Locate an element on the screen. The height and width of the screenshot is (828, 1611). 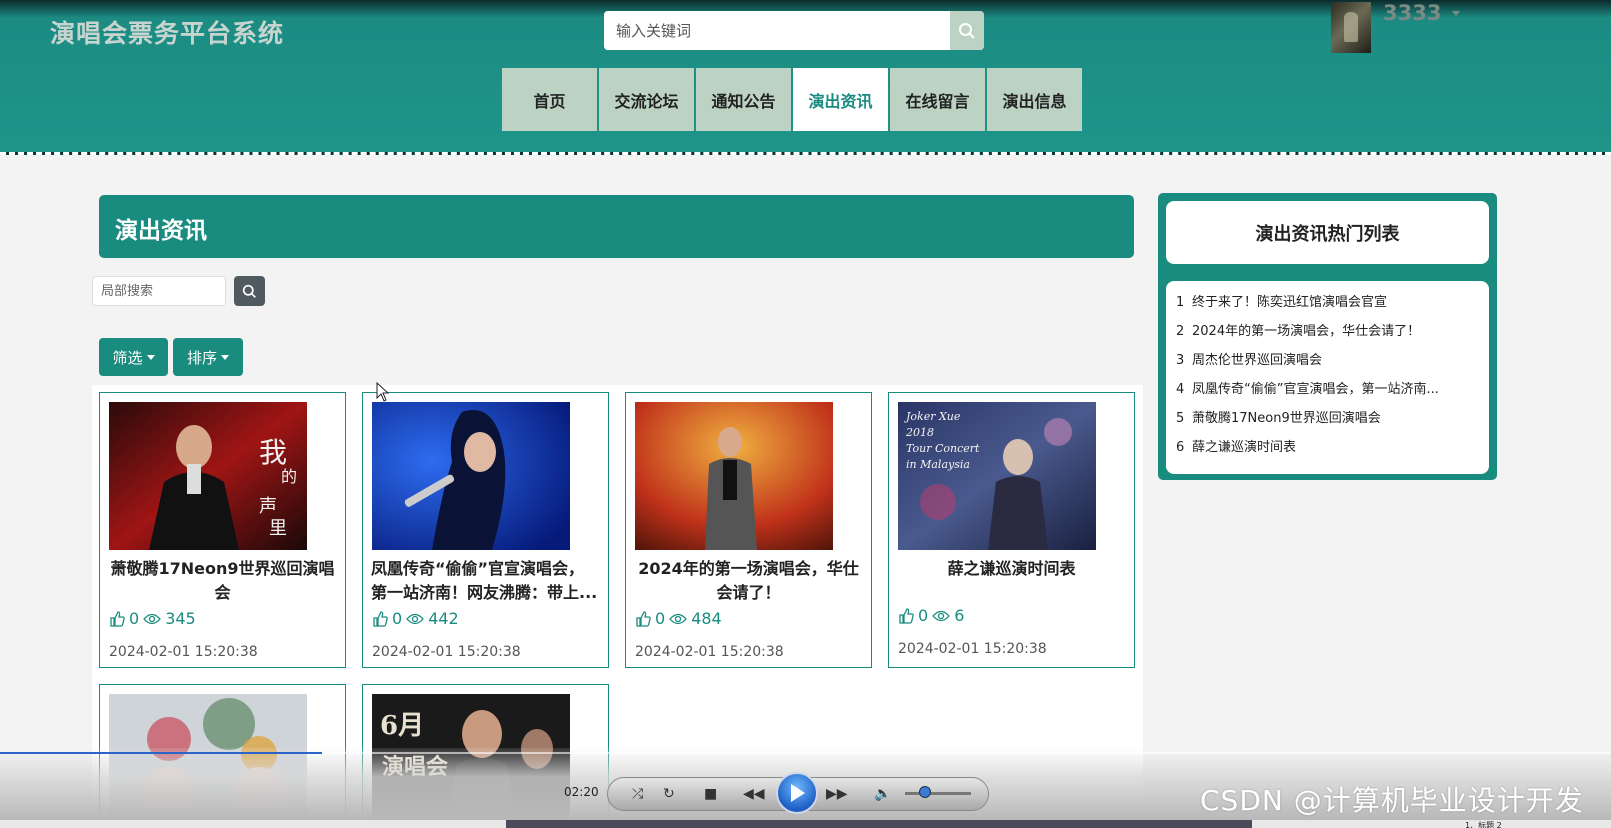
hot-list-item: 6 薛之谦巡演时间表 is located at coordinates (1327, 450).